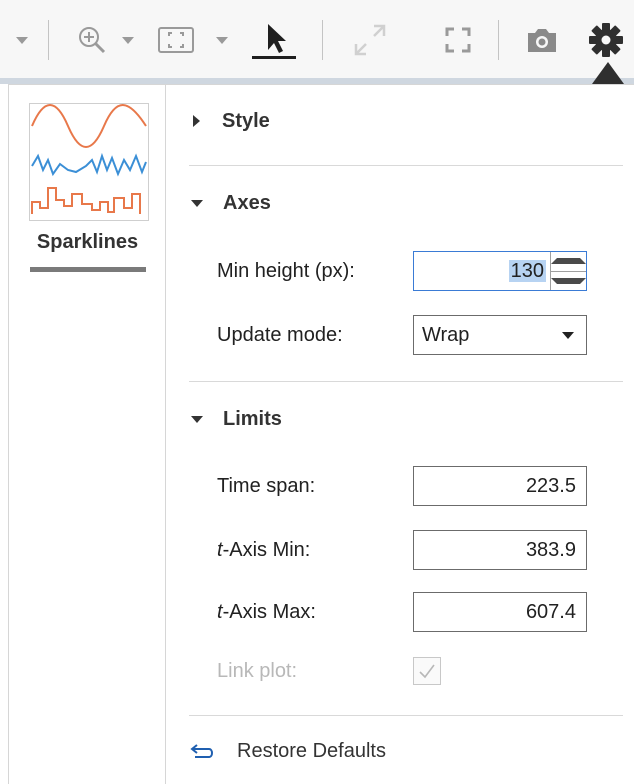 This screenshot has width=634, height=784. Describe the element at coordinates (247, 202) in the screenshot. I see `section-axes-title: Axes` at that location.